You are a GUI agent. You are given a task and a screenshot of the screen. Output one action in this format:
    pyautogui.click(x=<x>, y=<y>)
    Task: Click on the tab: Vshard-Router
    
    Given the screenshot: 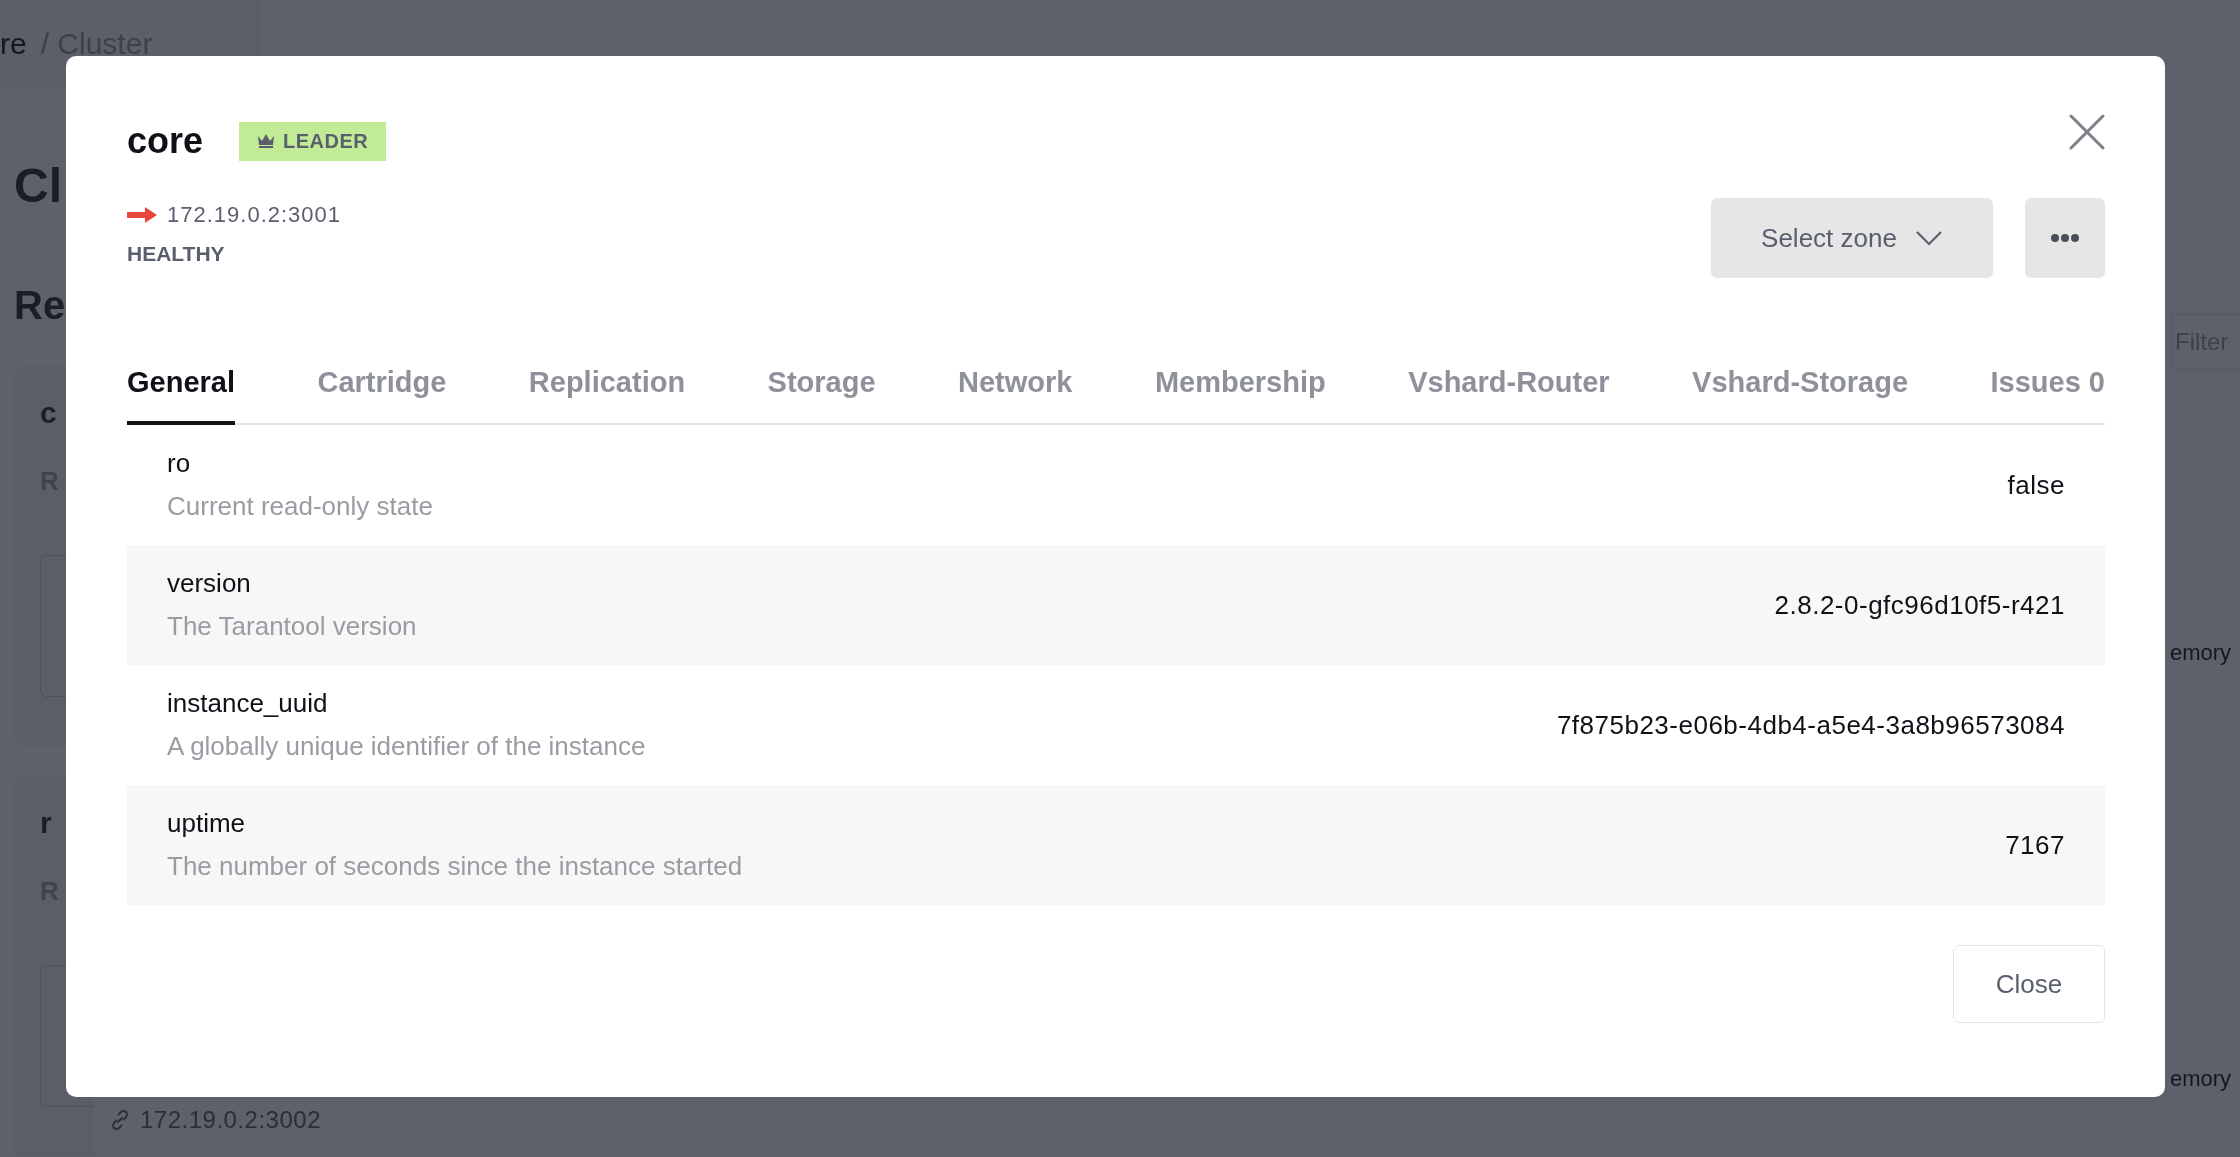 What is the action you would take?
    pyautogui.click(x=1509, y=388)
    